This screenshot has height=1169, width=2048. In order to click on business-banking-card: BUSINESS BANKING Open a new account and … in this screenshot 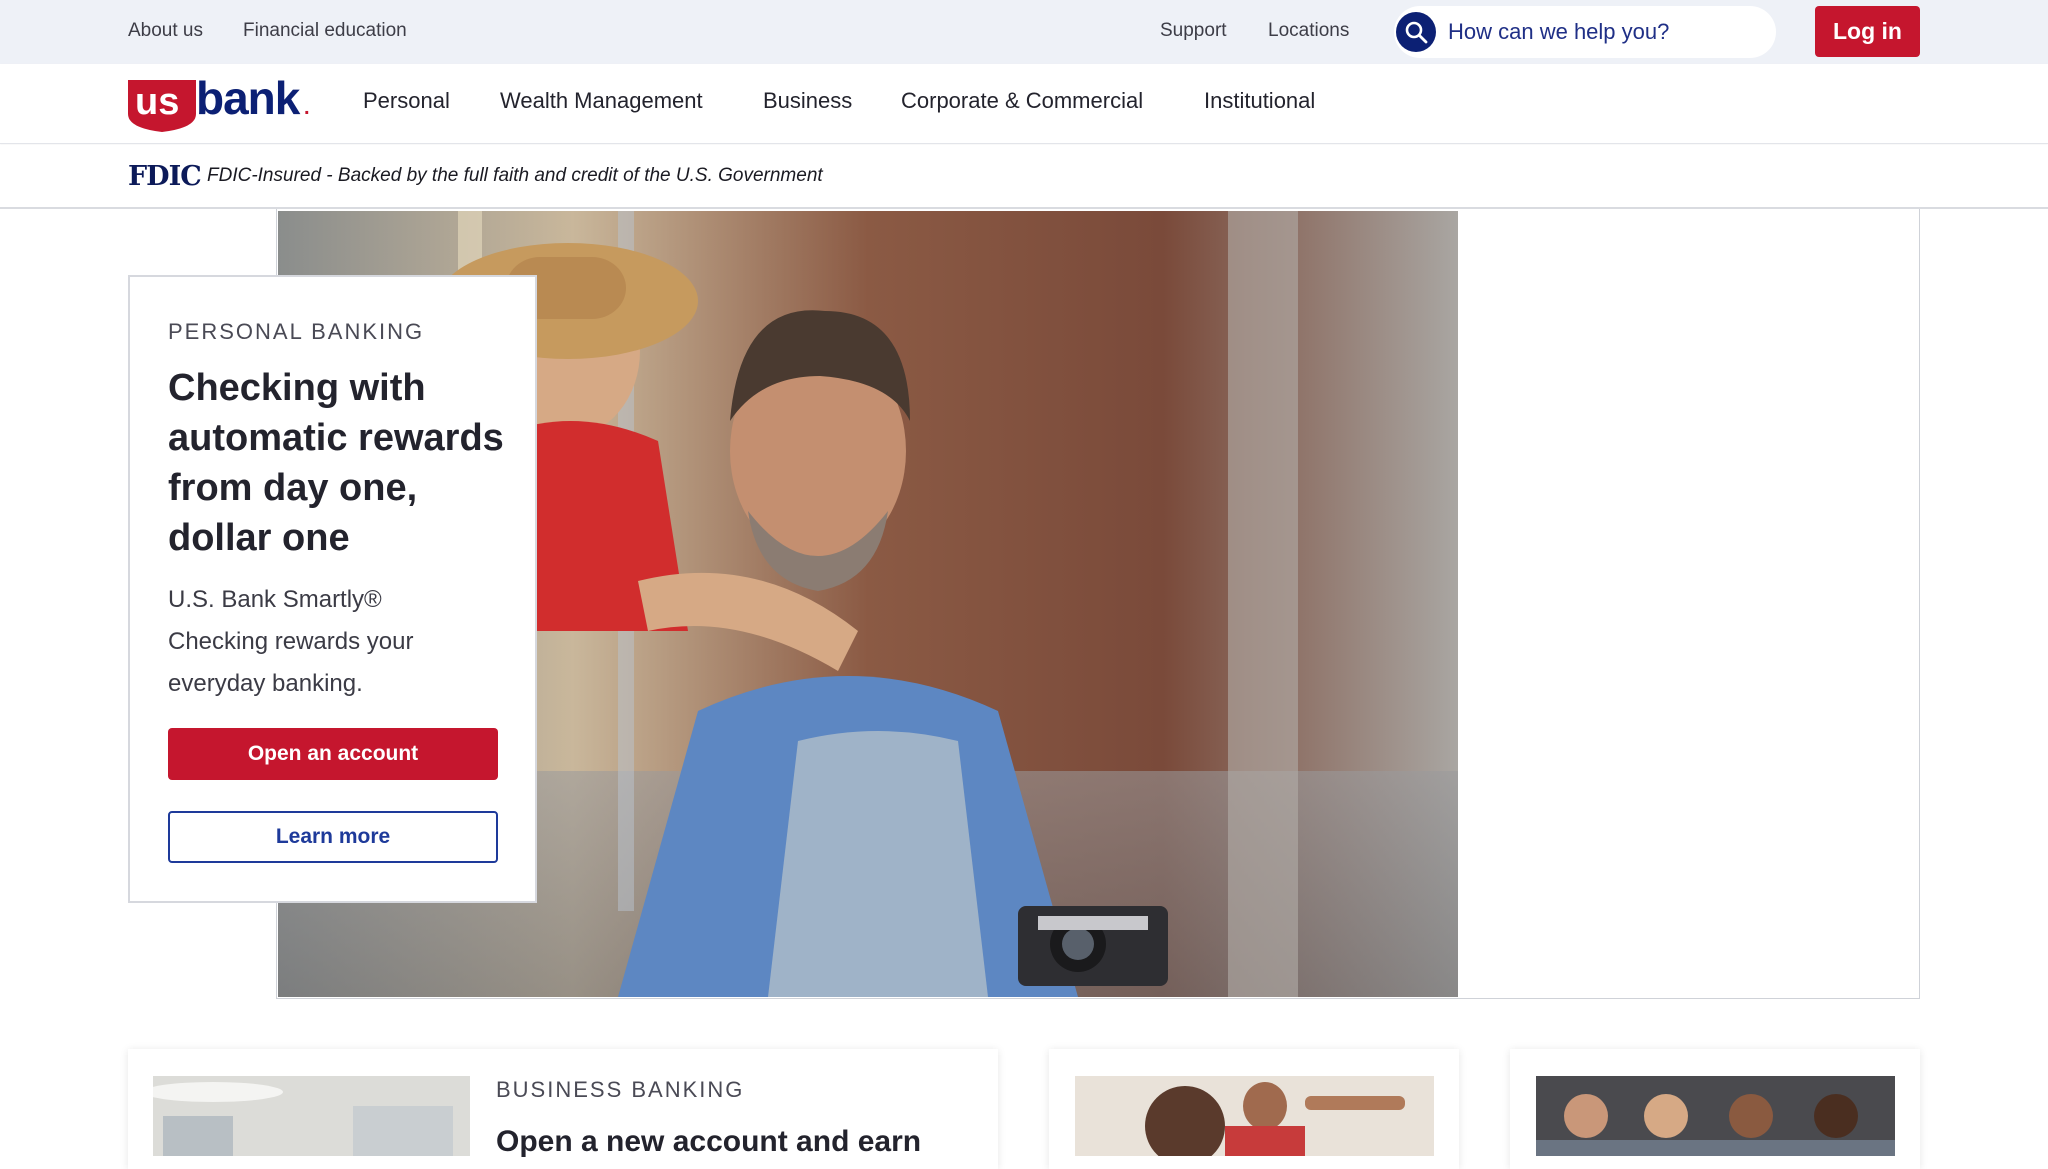, I will do `click(563, 1109)`.